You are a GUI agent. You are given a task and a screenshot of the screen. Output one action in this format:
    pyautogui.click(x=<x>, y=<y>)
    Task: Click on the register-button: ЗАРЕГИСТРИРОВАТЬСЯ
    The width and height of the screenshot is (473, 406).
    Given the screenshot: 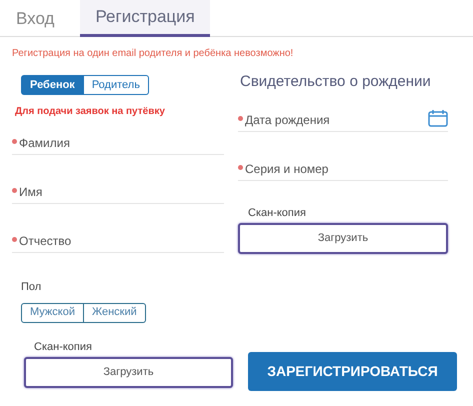 What is the action you would take?
    pyautogui.click(x=352, y=371)
    